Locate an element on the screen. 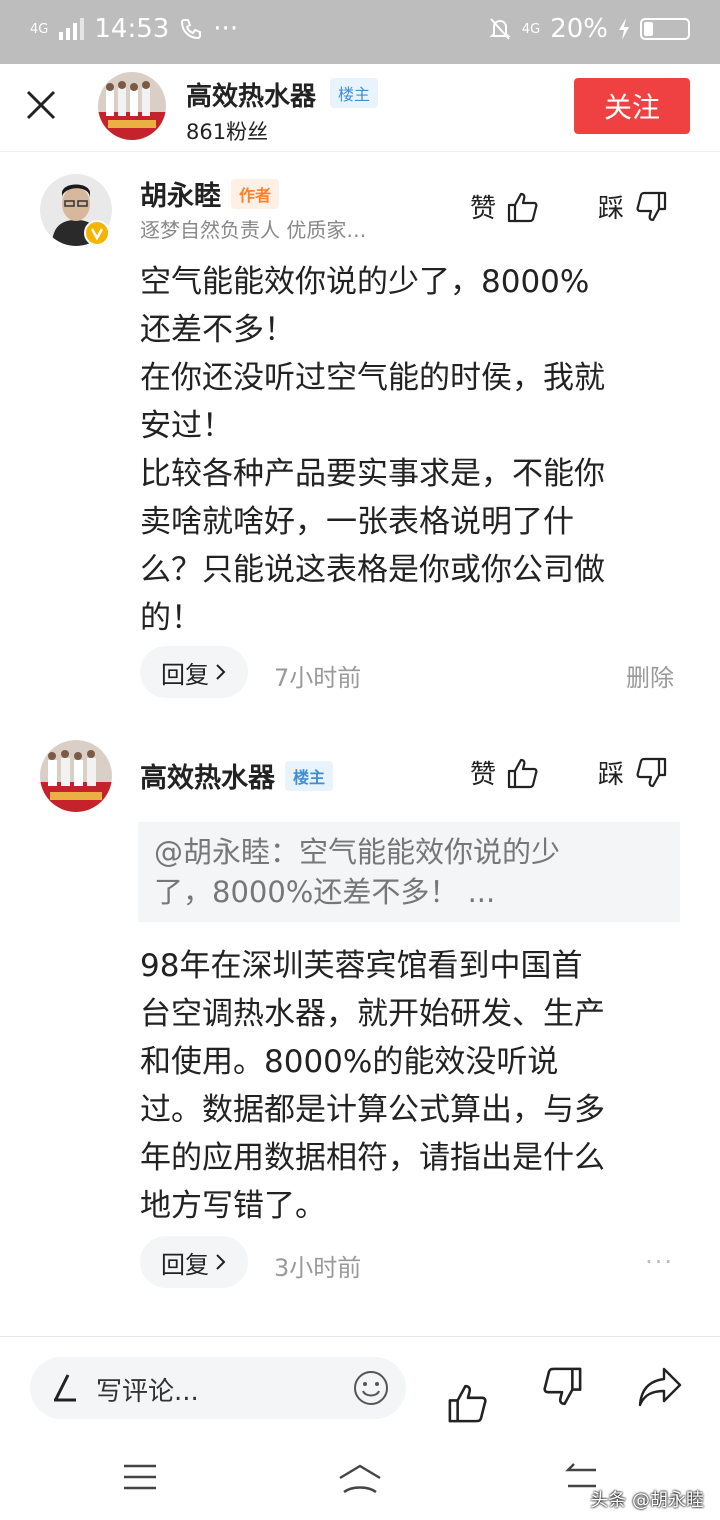 The width and height of the screenshot is (720, 1520). more-options-button: ··· is located at coordinates (659, 1262).